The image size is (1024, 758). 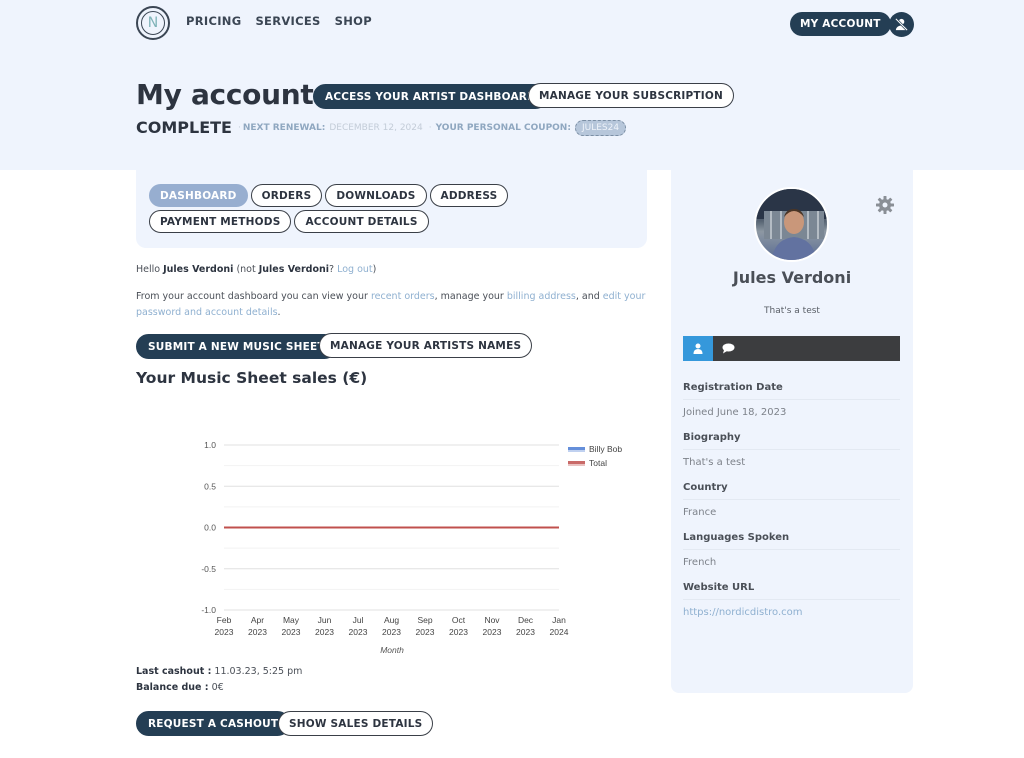 I want to click on x-tick-label: Jun, so click(x=325, y=620).